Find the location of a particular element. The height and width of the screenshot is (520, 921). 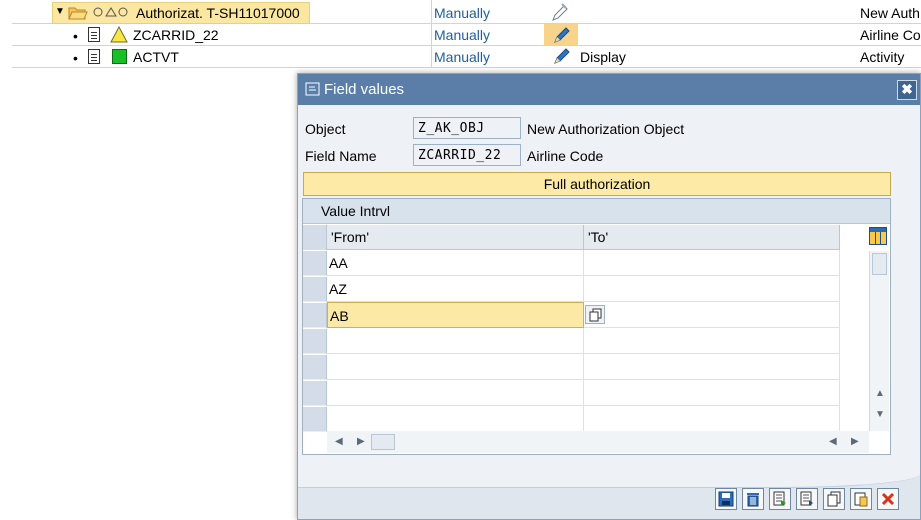

scroll-right-end-icon: ▶ is located at coordinates (855, 441).